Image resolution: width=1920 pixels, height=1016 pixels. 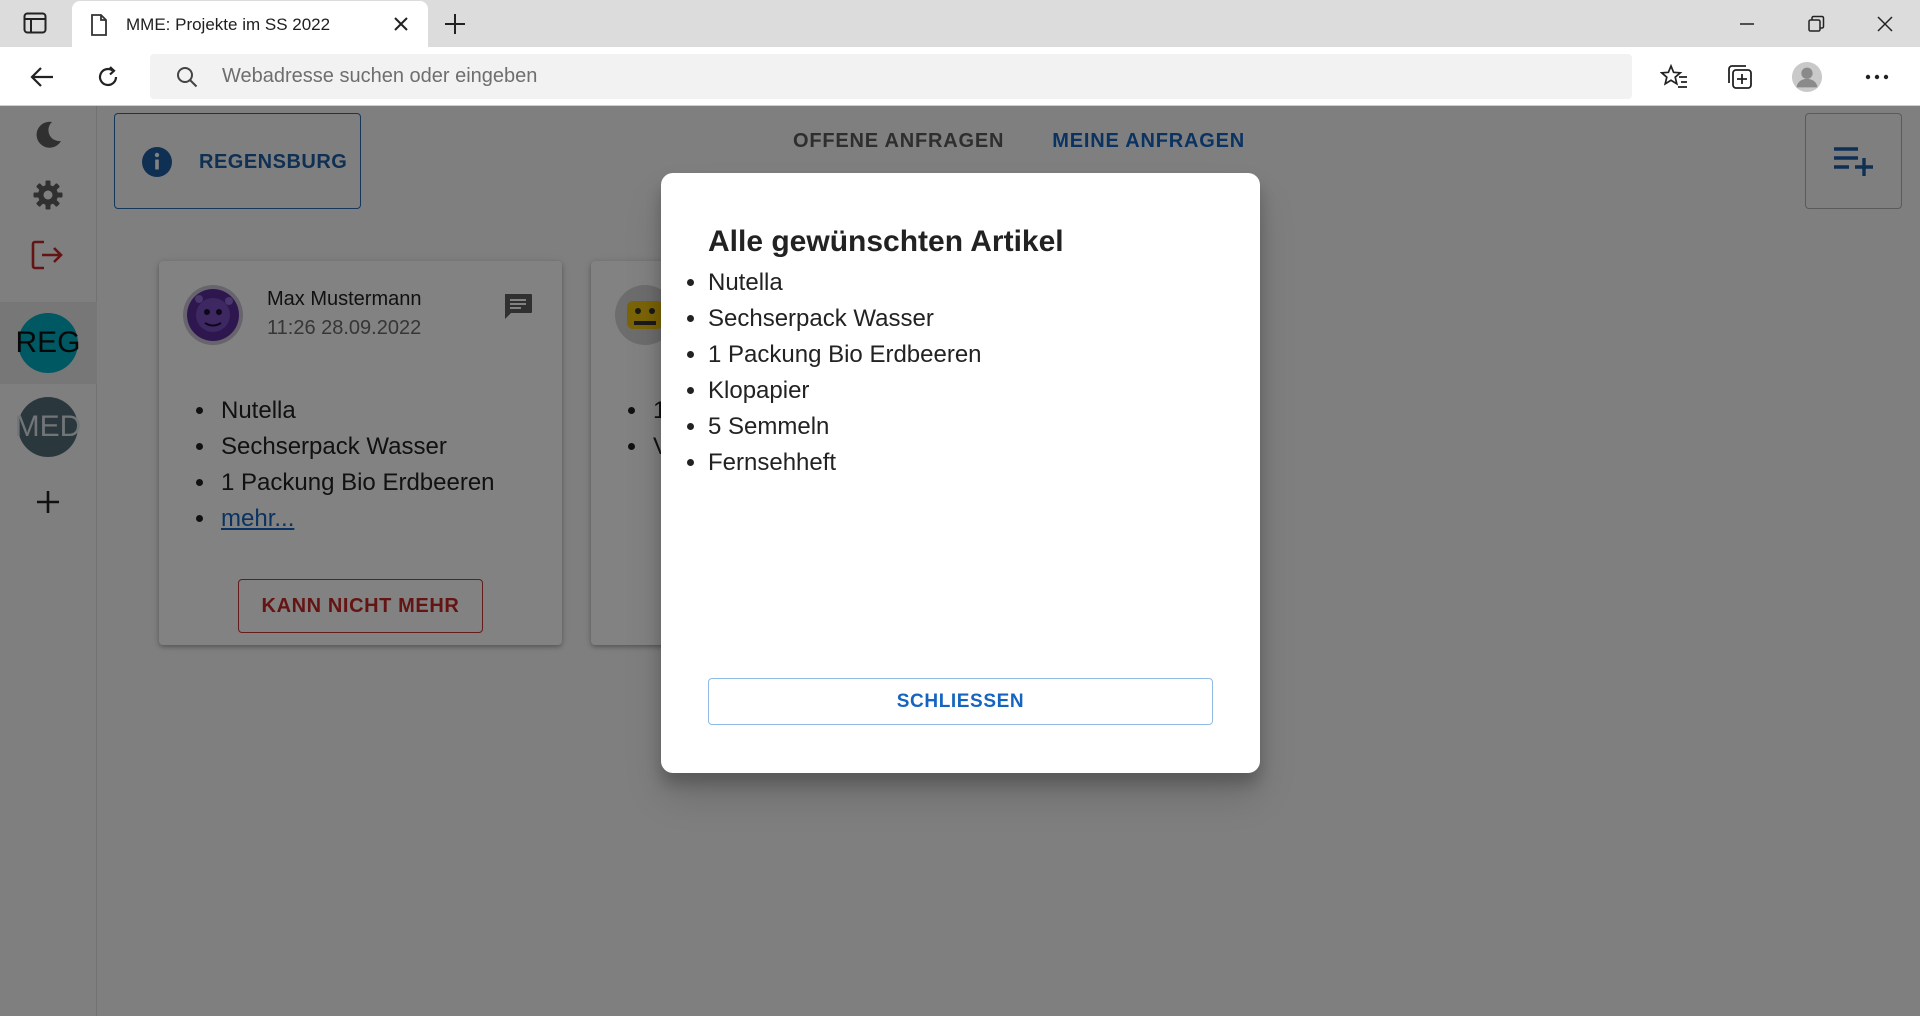 I want to click on restore-icon, so click(x=1816, y=24).